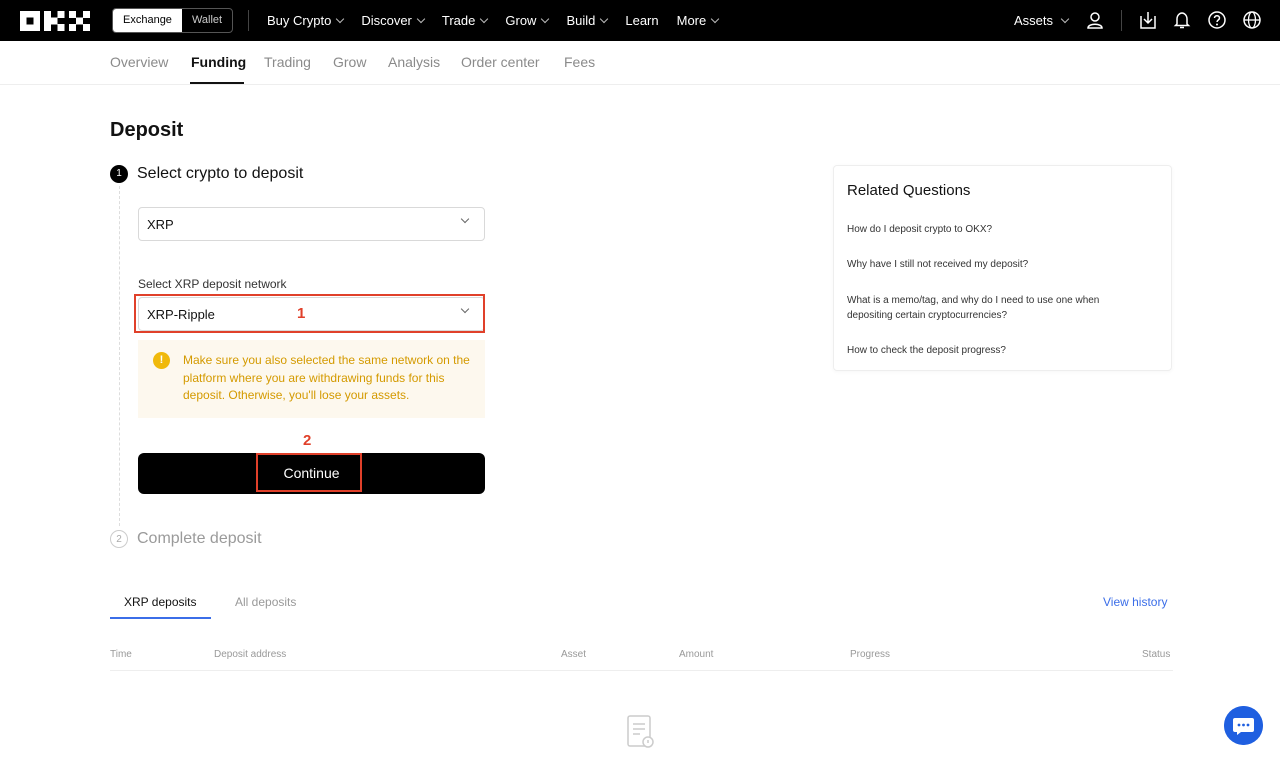 The height and width of the screenshot is (763, 1280). I want to click on tab-overview: Overview, so click(139, 62).